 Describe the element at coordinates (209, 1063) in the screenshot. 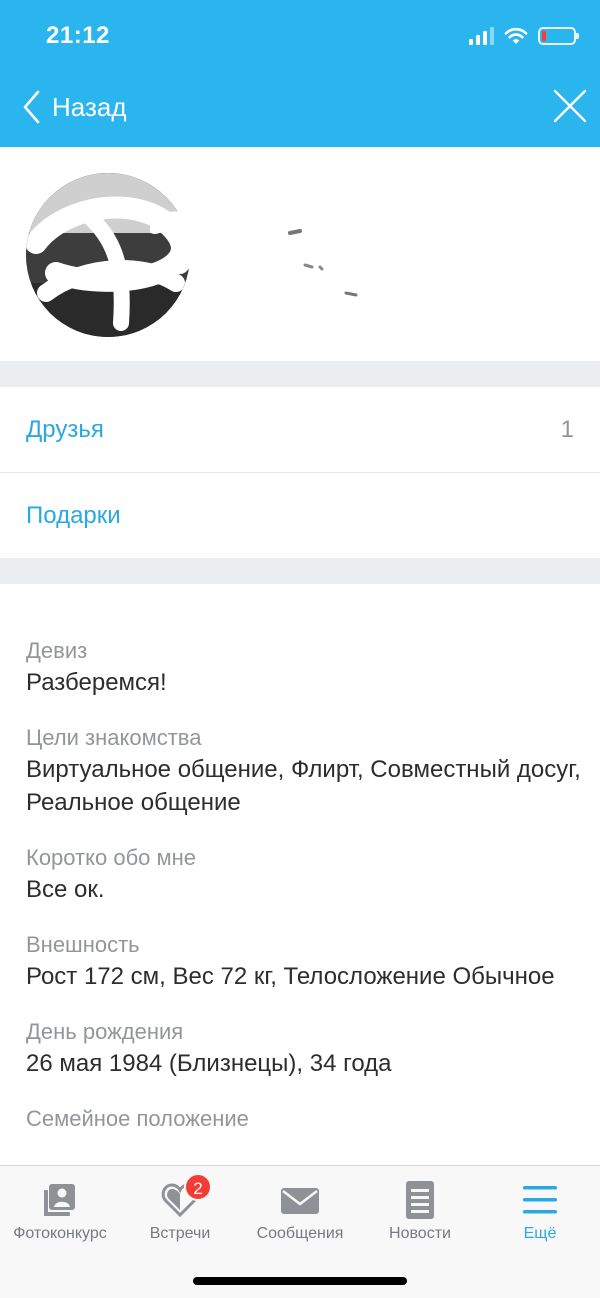

I see `info-value: 26 мая 1984 (Близнецы), 34 года` at that location.